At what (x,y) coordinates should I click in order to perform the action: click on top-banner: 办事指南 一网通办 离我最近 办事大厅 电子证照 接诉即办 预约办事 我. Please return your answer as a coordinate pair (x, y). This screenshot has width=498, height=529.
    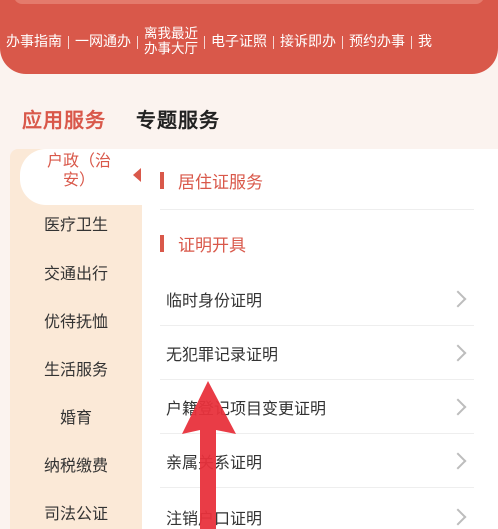
    Looking at the image, I should click on (249, 37).